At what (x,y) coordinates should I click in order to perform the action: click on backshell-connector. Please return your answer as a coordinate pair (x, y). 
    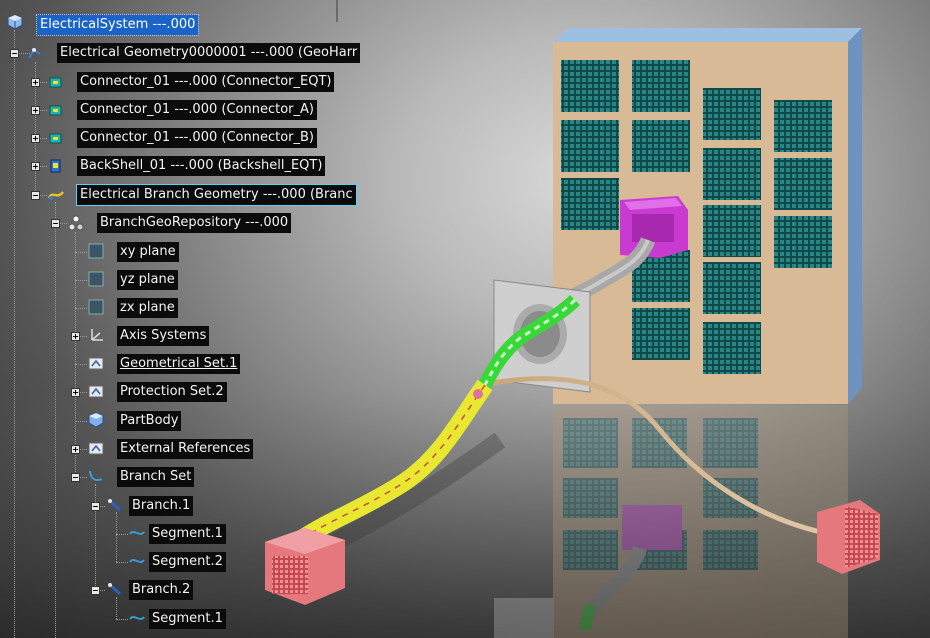
    Looking at the image, I should click on (654, 227).